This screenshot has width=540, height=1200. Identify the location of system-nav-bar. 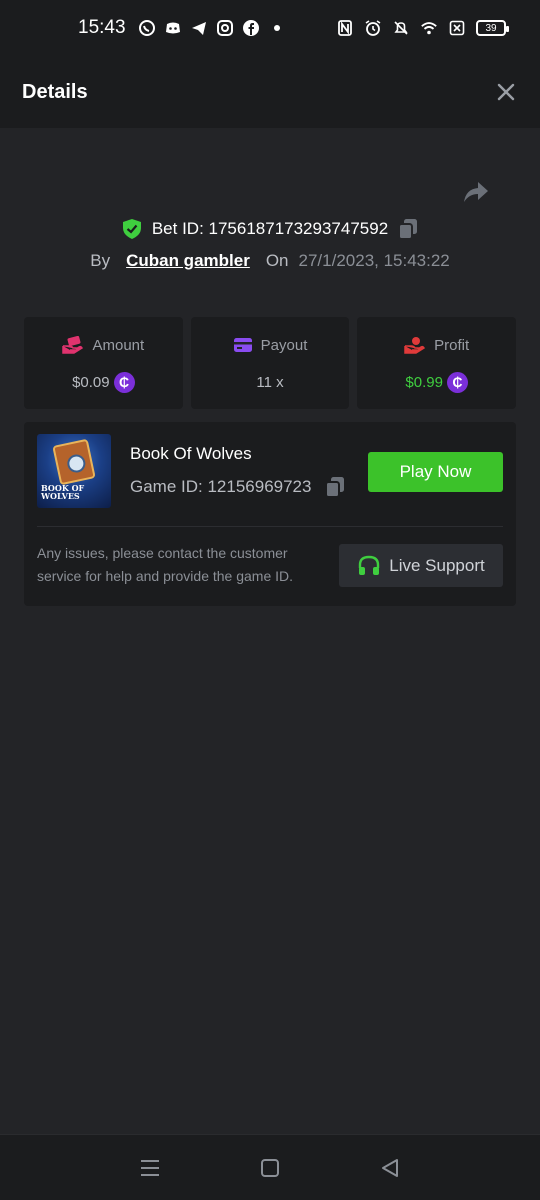
(270, 1167).